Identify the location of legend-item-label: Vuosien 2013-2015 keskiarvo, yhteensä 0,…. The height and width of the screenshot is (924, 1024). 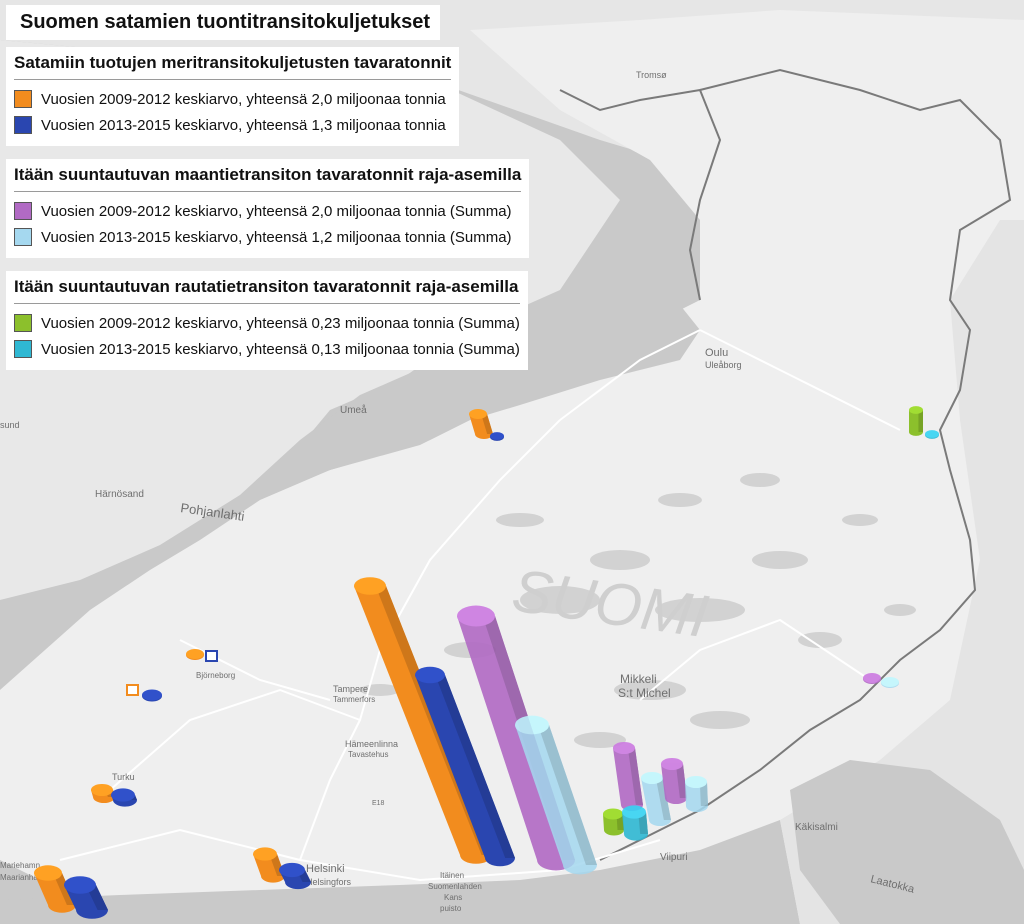
(280, 349).